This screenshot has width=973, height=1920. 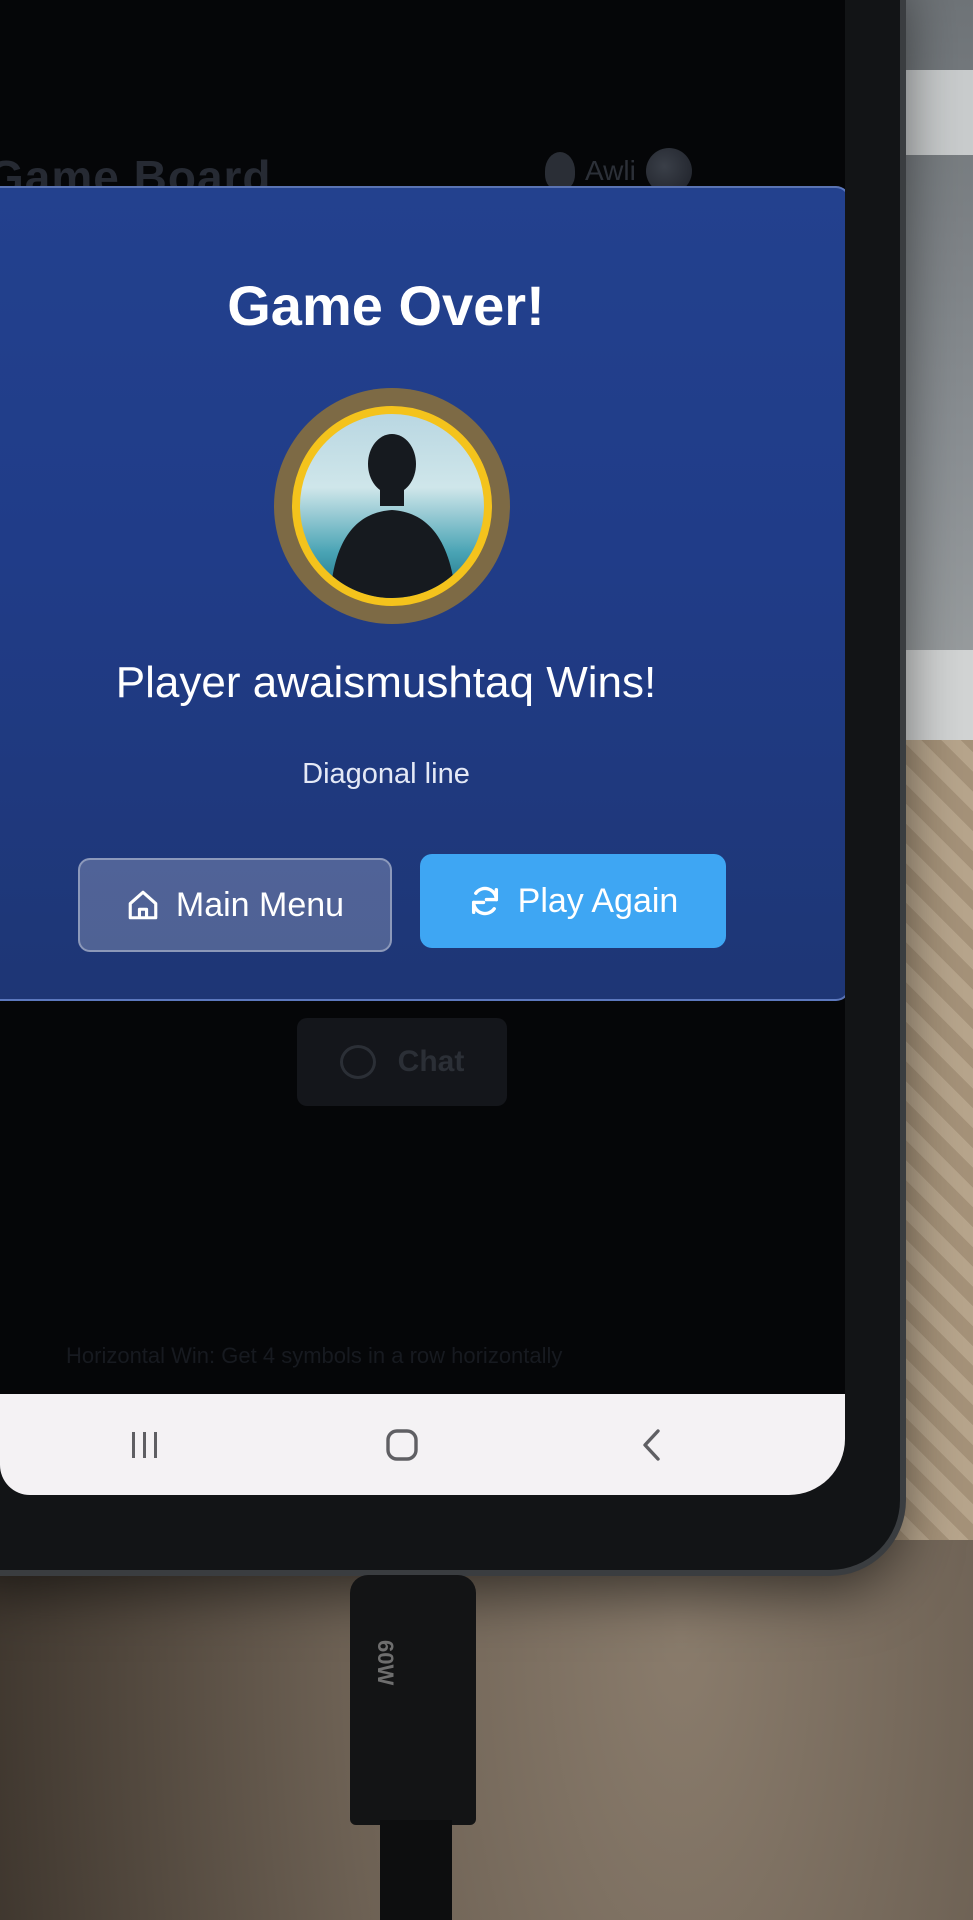 I want to click on refresh-icon, so click(x=485, y=901).